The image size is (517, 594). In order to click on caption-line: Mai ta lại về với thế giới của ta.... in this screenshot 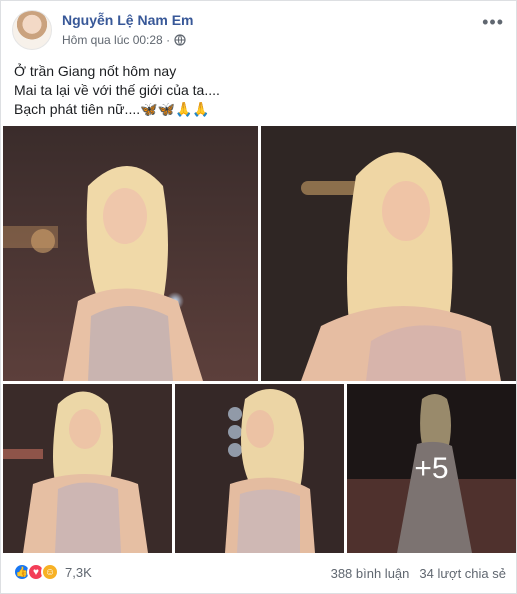, I will do `click(117, 90)`.